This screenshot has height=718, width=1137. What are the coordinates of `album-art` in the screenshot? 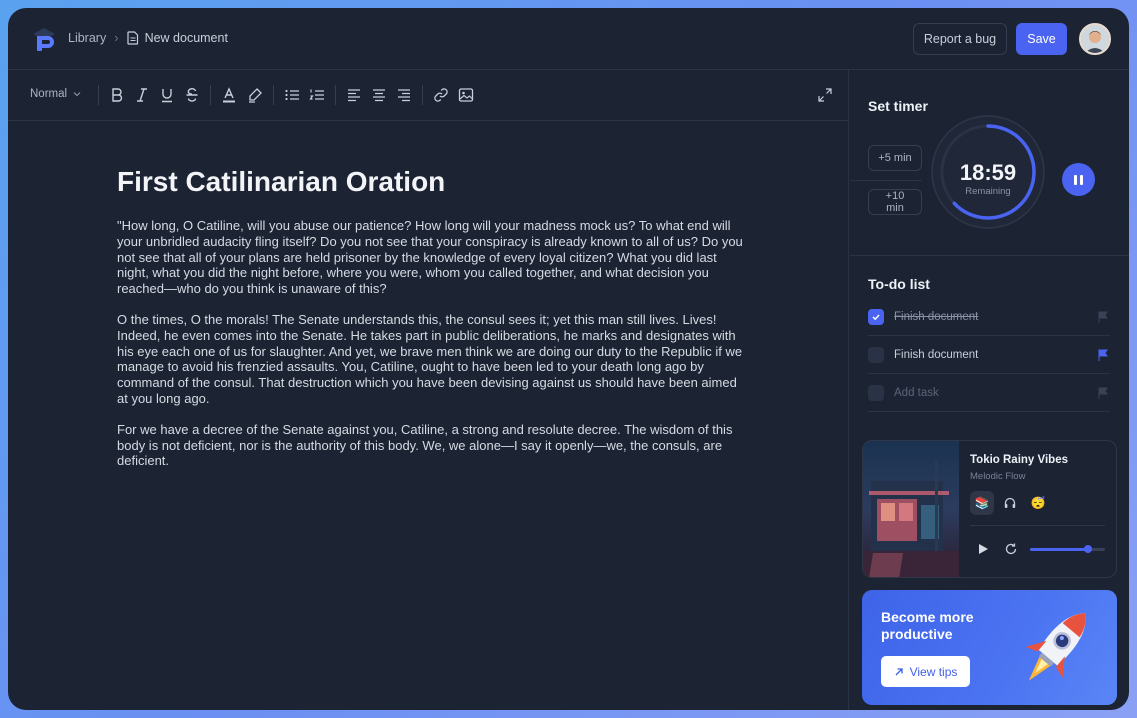 It's located at (911, 509).